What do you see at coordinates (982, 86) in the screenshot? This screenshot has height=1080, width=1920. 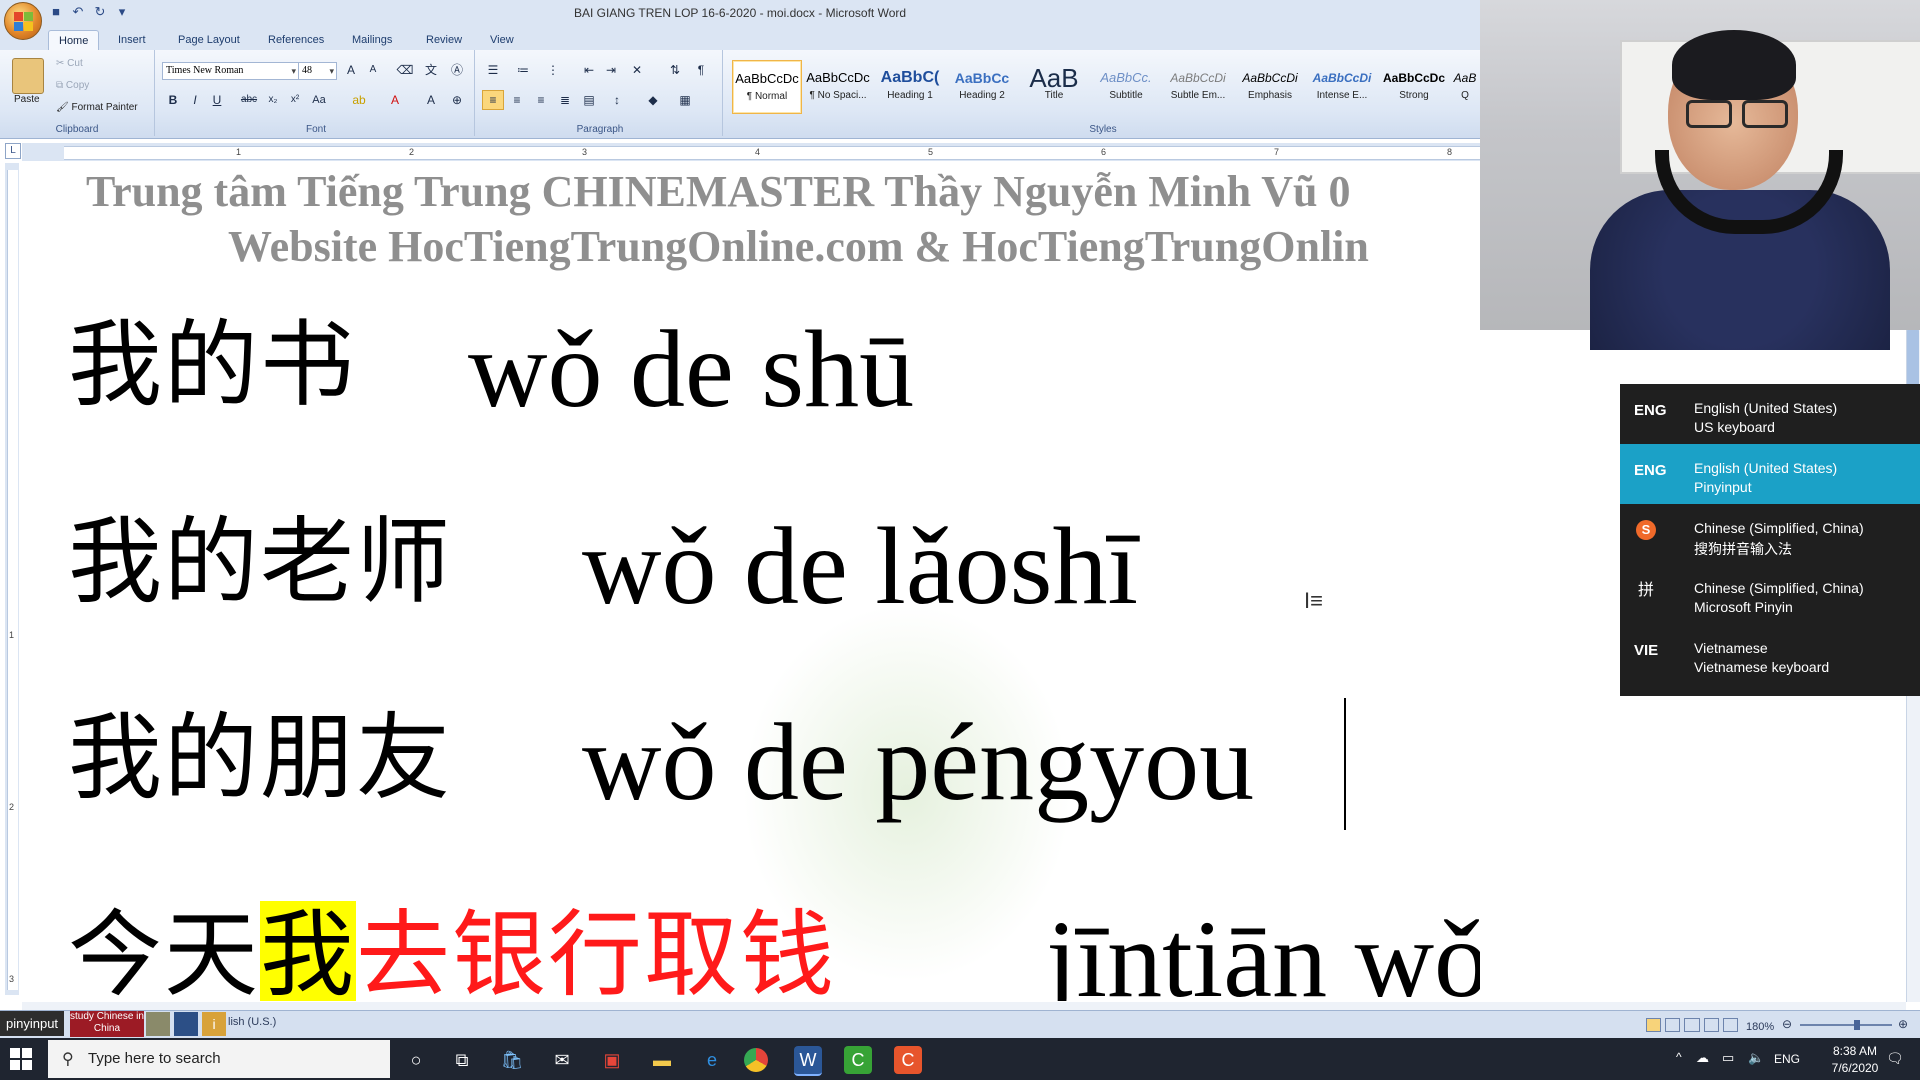 I see `style-heading-2: AaBbCc Heading 2` at bounding box center [982, 86].